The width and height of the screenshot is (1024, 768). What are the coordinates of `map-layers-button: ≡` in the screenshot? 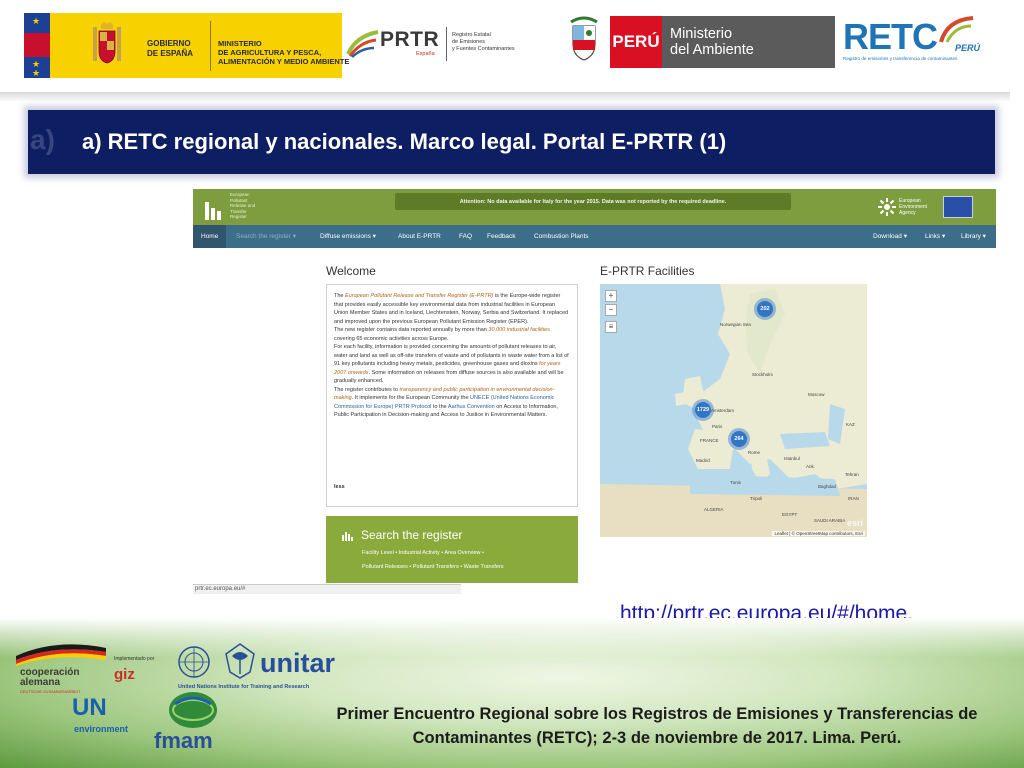 It's located at (611, 327).